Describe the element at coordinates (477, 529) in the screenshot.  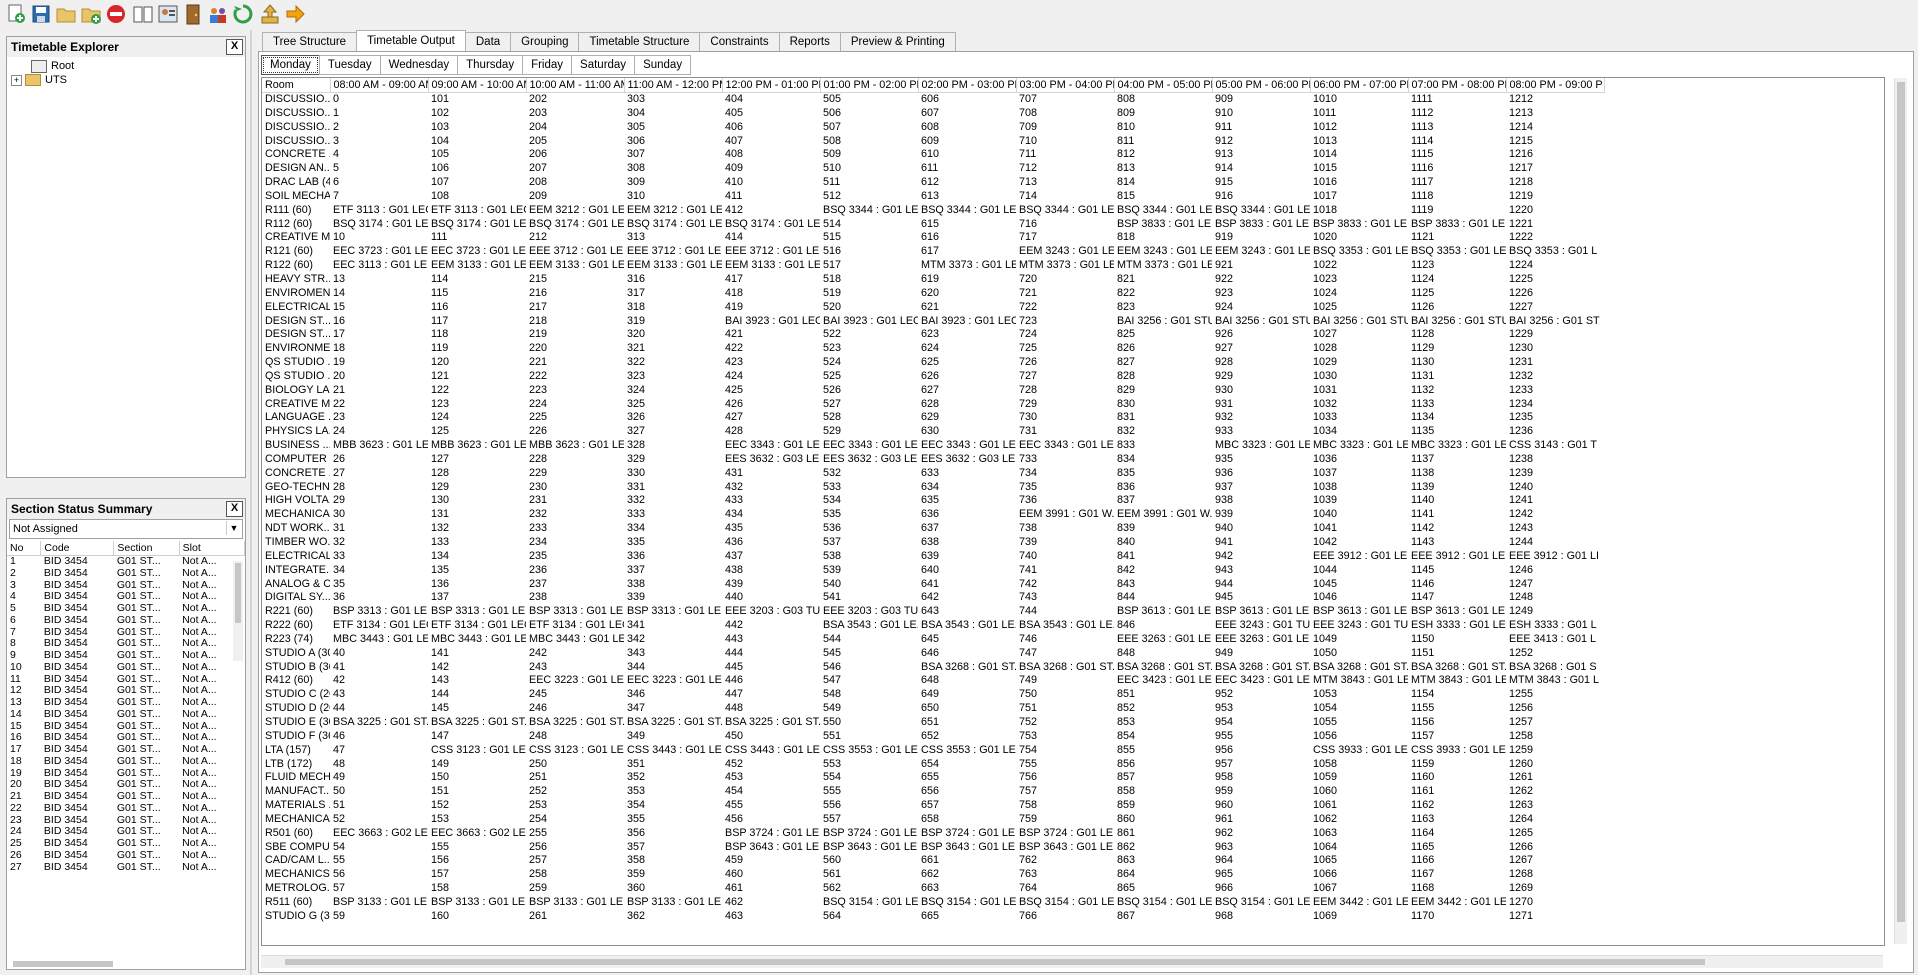
I see `slot-cell: 132` at that location.